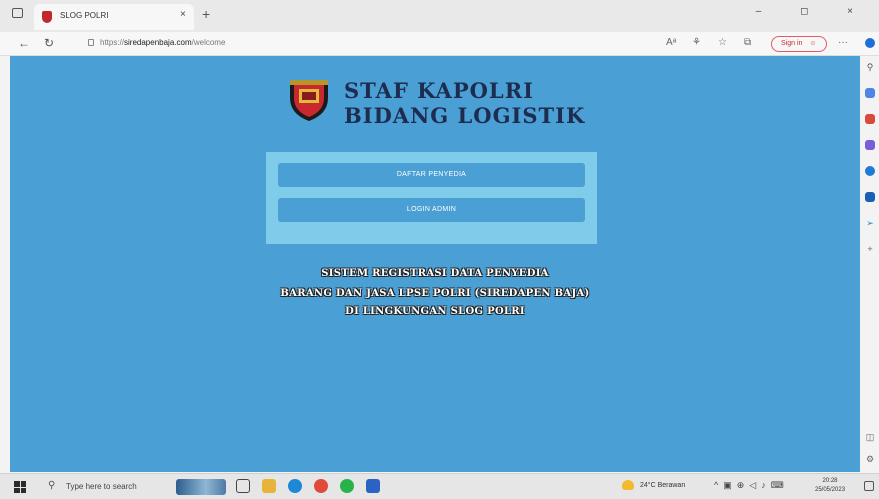 This screenshot has width=879, height=499. I want to click on more-menu-icon: ···, so click(843, 42).